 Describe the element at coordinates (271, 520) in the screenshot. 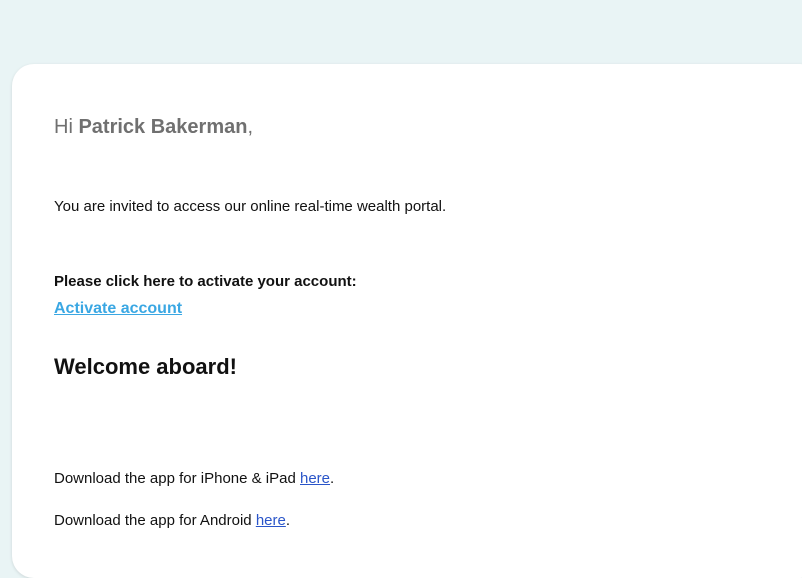

I see `android-download-link: here` at that location.